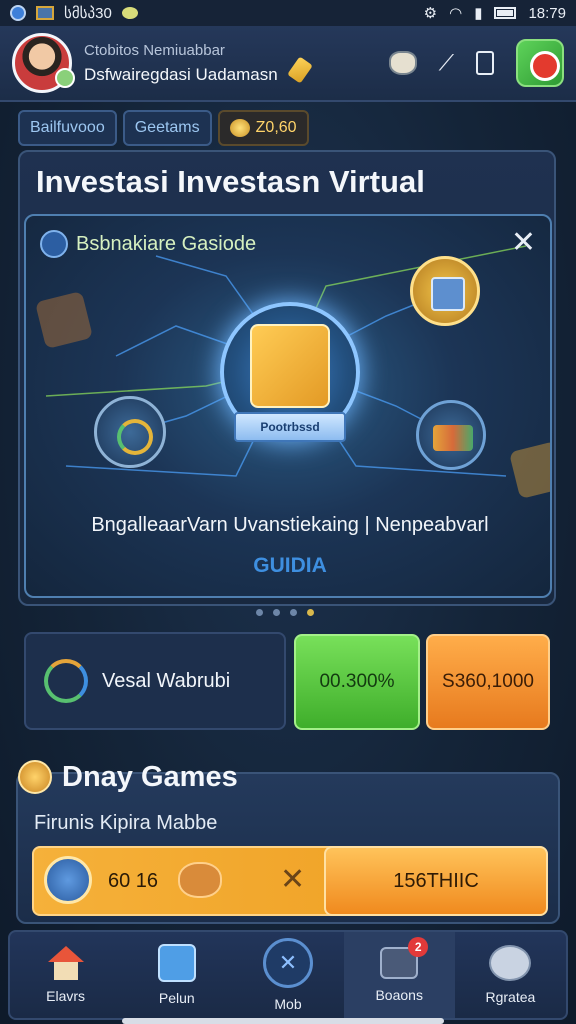 The width and height of the screenshot is (576, 1024). Describe the element at coordinates (288, 13) in the screenshot. I see `status-bar: სმსპ30 ⚙ ◠ ▮ 18:79` at that location.